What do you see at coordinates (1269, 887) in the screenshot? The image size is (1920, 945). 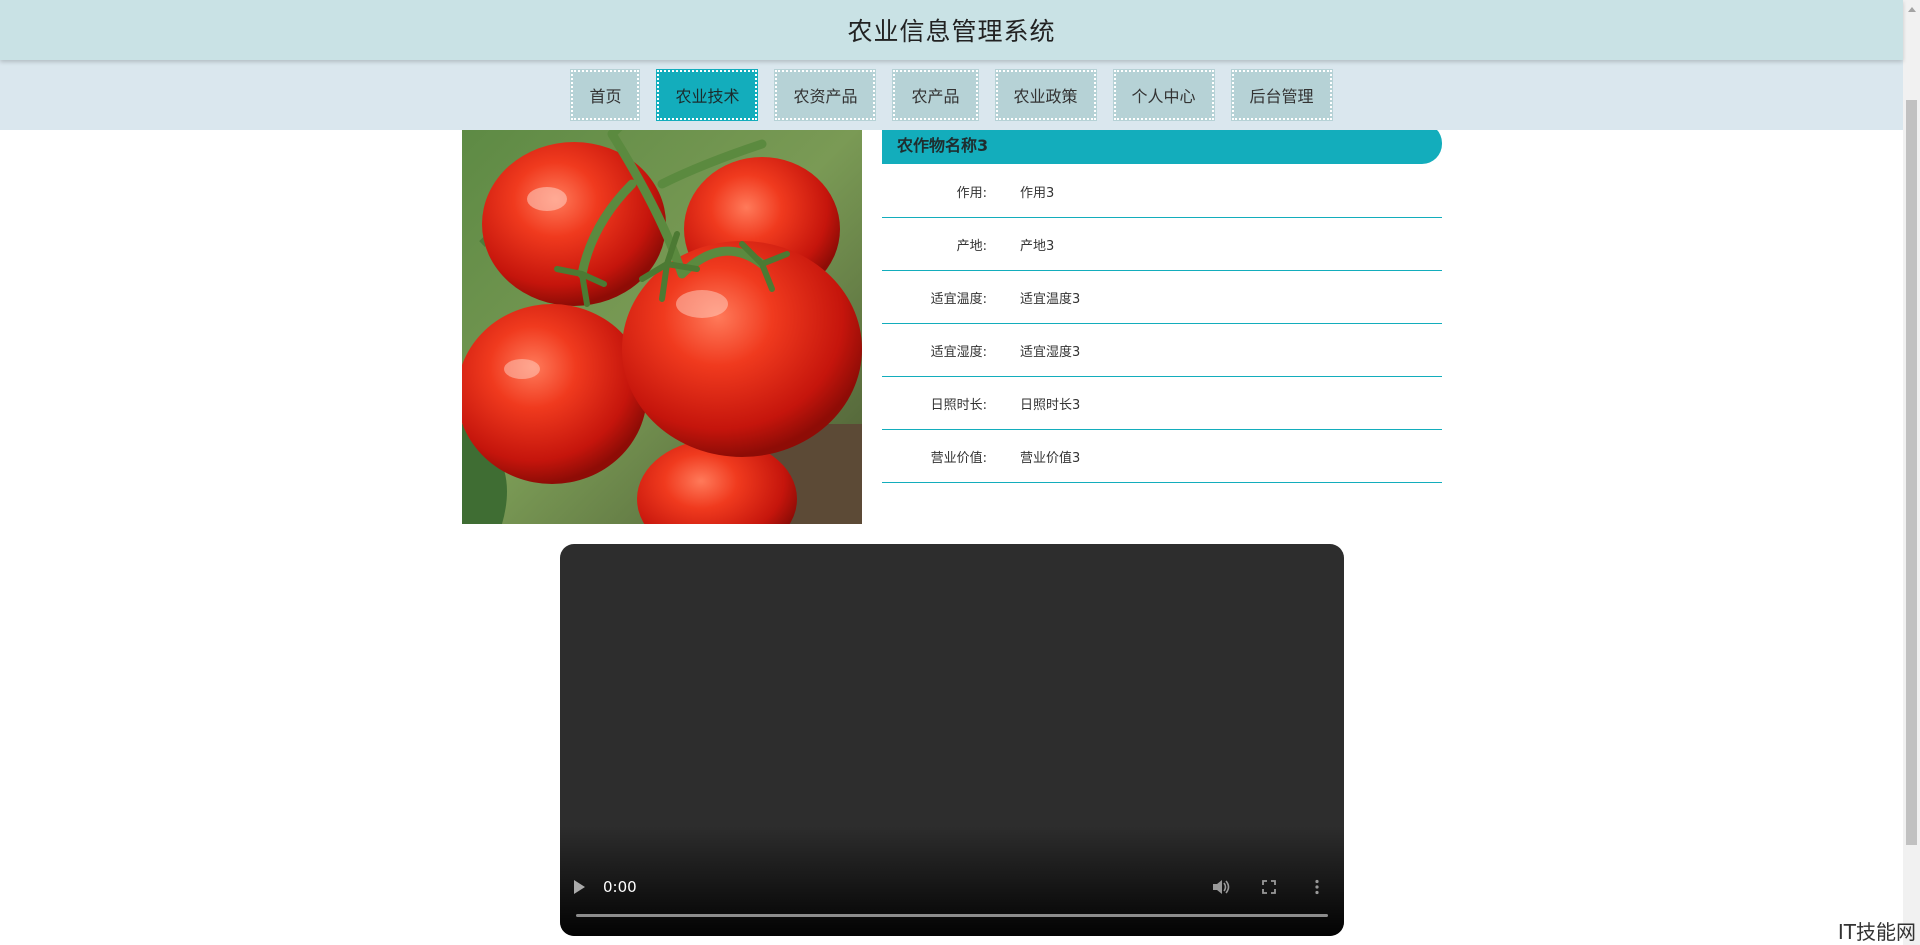 I see `fullscreen-icon` at bounding box center [1269, 887].